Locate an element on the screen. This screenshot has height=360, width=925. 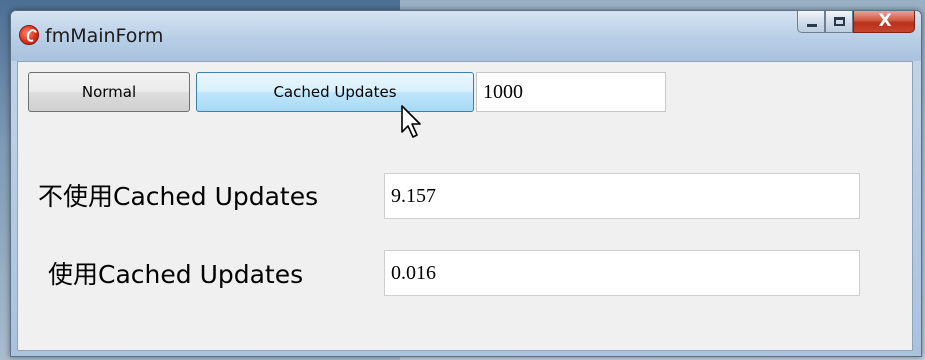
caption-buttons: X is located at coordinates (856, 23).